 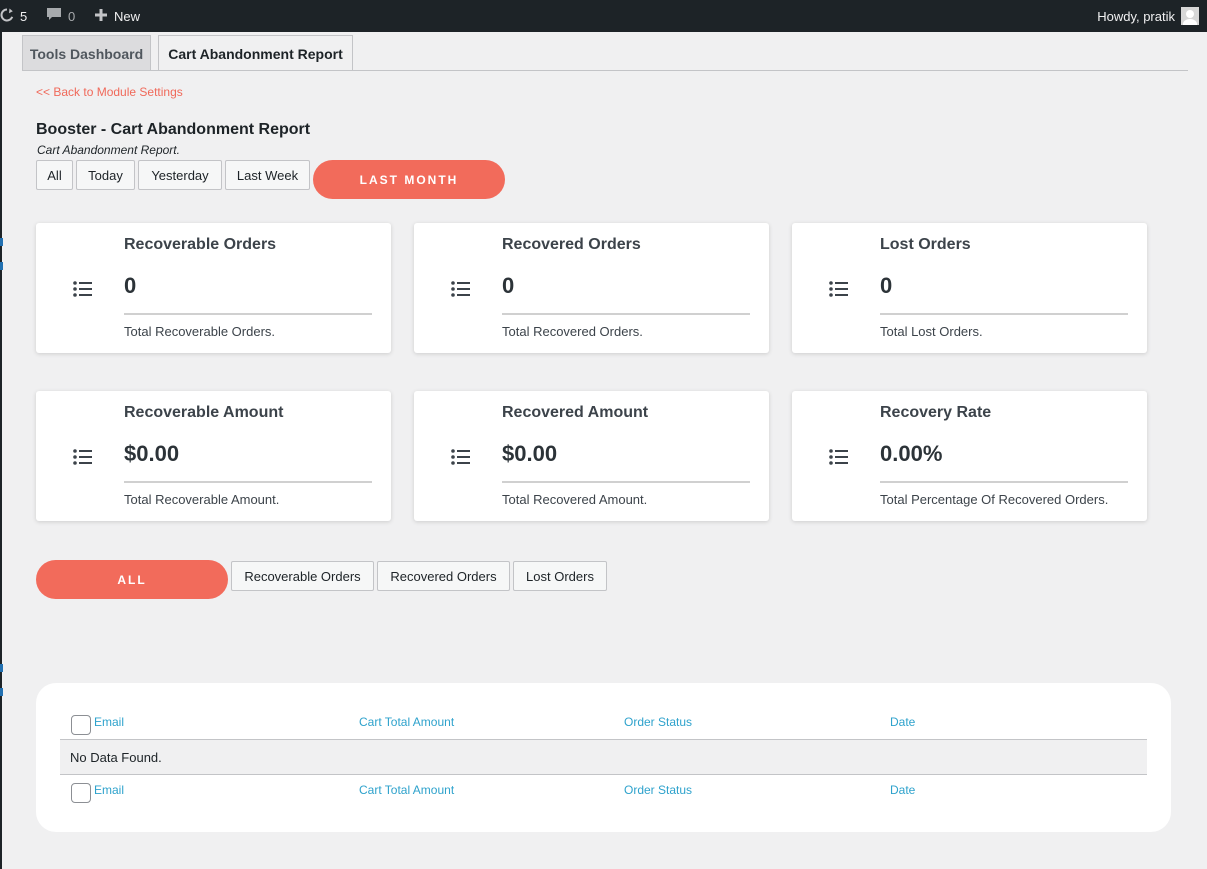 I want to click on filter-last-month-button: LAST MONTH, so click(x=409, y=179).